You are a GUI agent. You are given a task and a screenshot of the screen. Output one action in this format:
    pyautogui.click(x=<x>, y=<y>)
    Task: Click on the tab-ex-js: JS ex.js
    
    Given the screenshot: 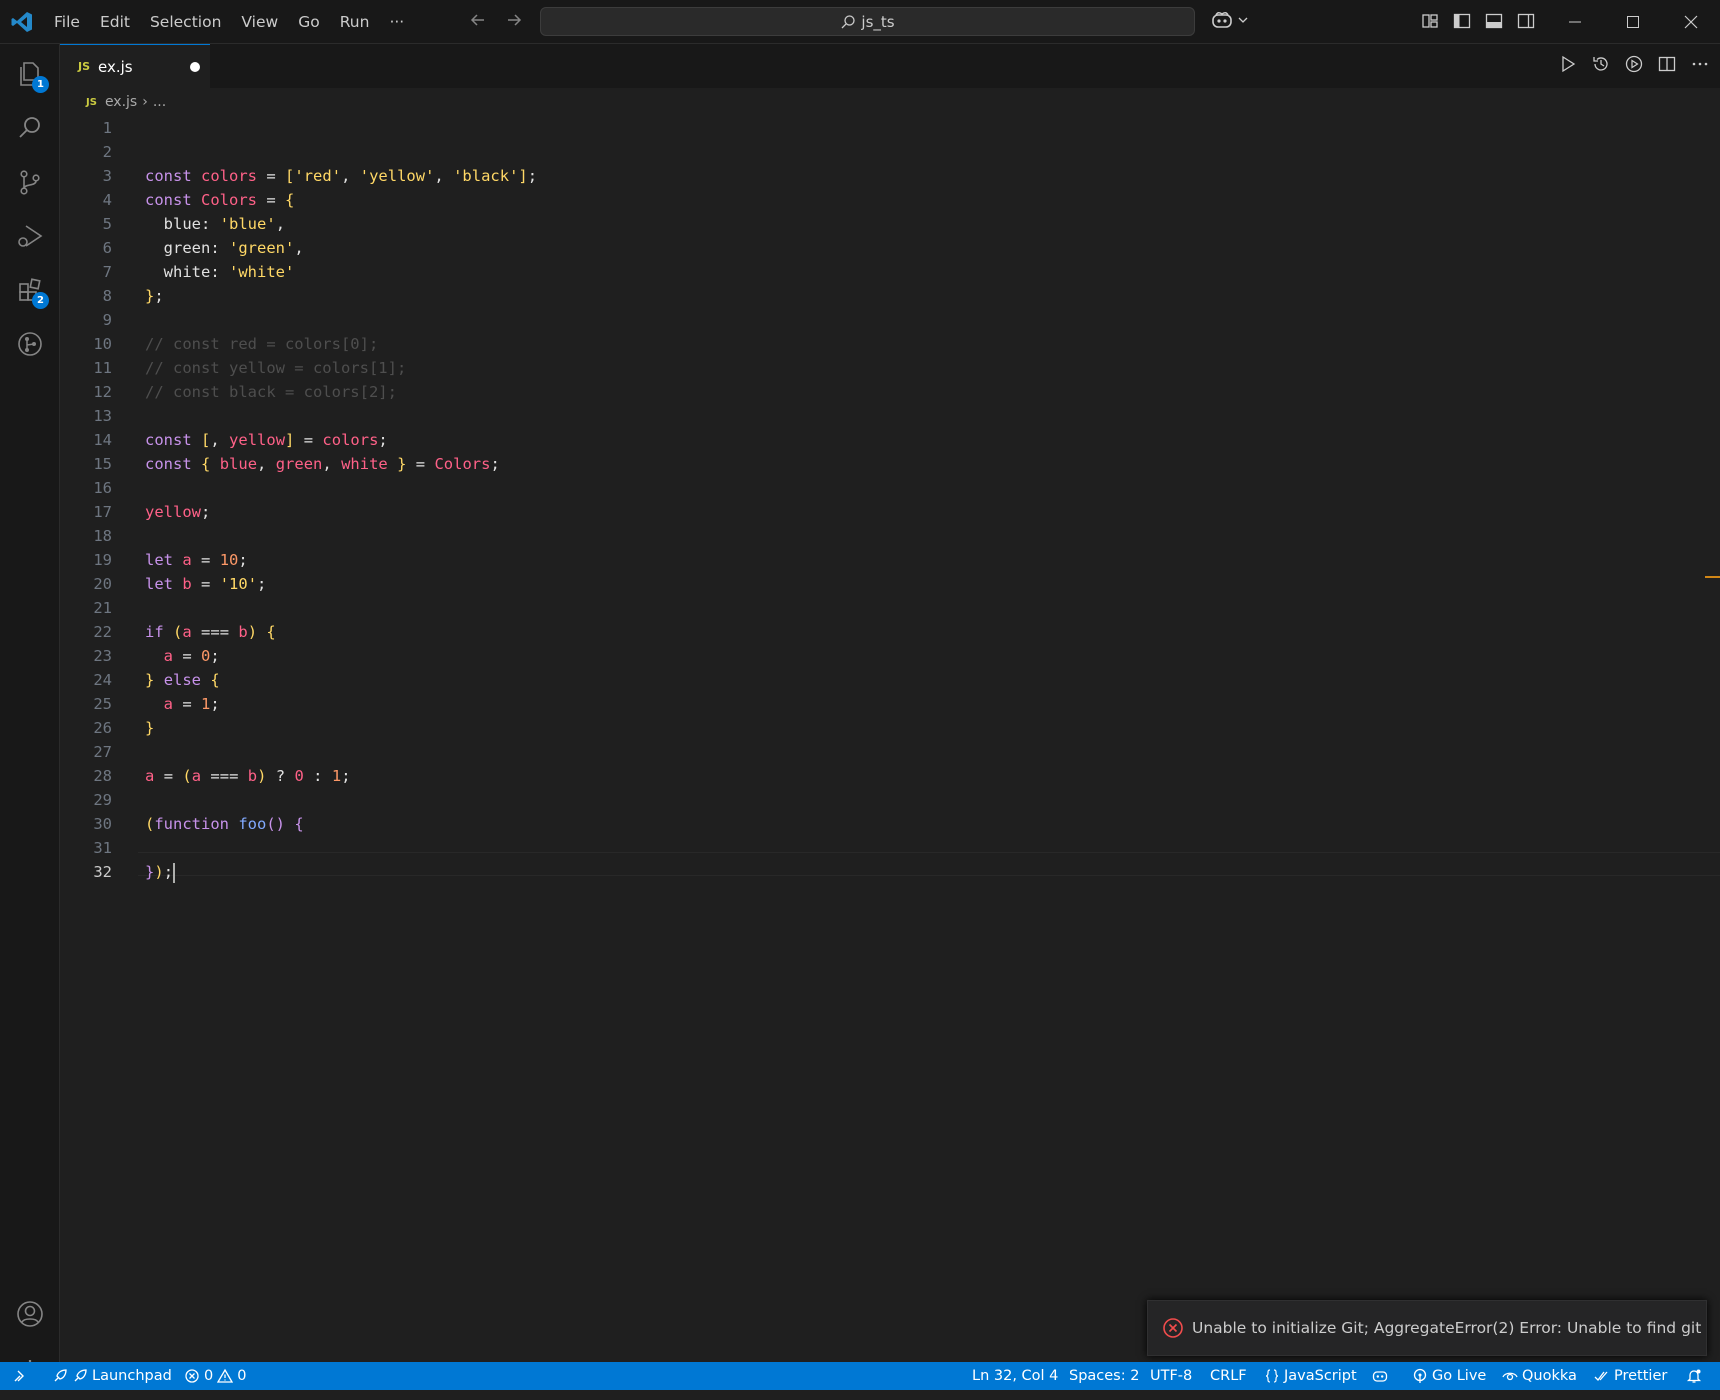 What is the action you would take?
    pyautogui.click(x=135, y=66)
    